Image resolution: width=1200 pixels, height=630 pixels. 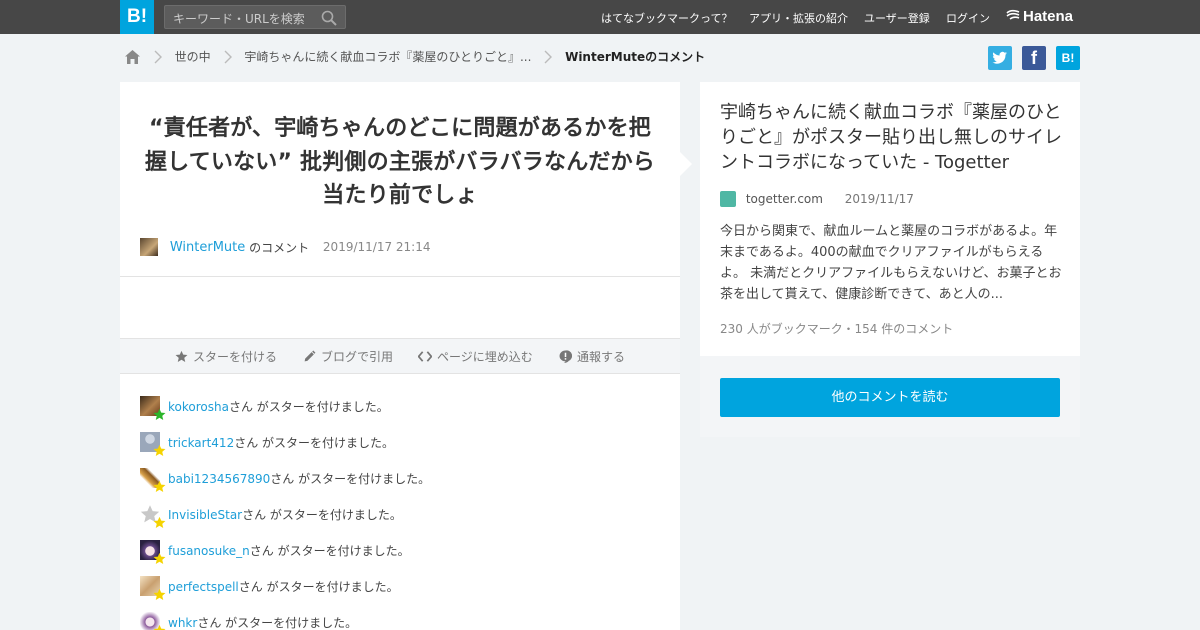 What do you see at coordinates (798, 18) in the screenshot?
I see `nav-apps-link: アプリ・拡張の紹介` at bounding box center [798, 18].